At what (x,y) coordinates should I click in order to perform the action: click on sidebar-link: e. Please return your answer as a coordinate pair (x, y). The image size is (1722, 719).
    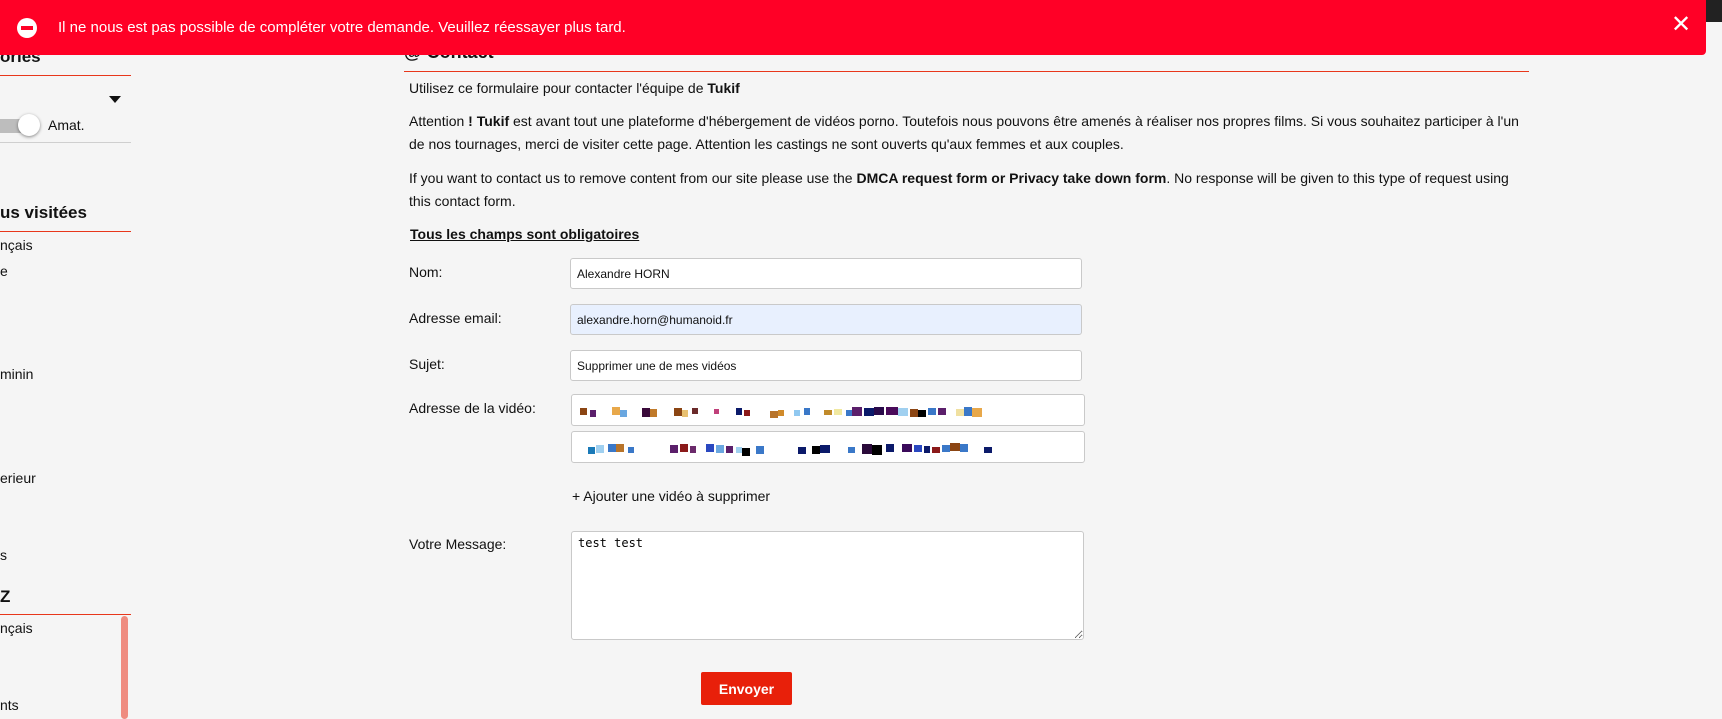
    Looking at the image, I should click on (4, 271).